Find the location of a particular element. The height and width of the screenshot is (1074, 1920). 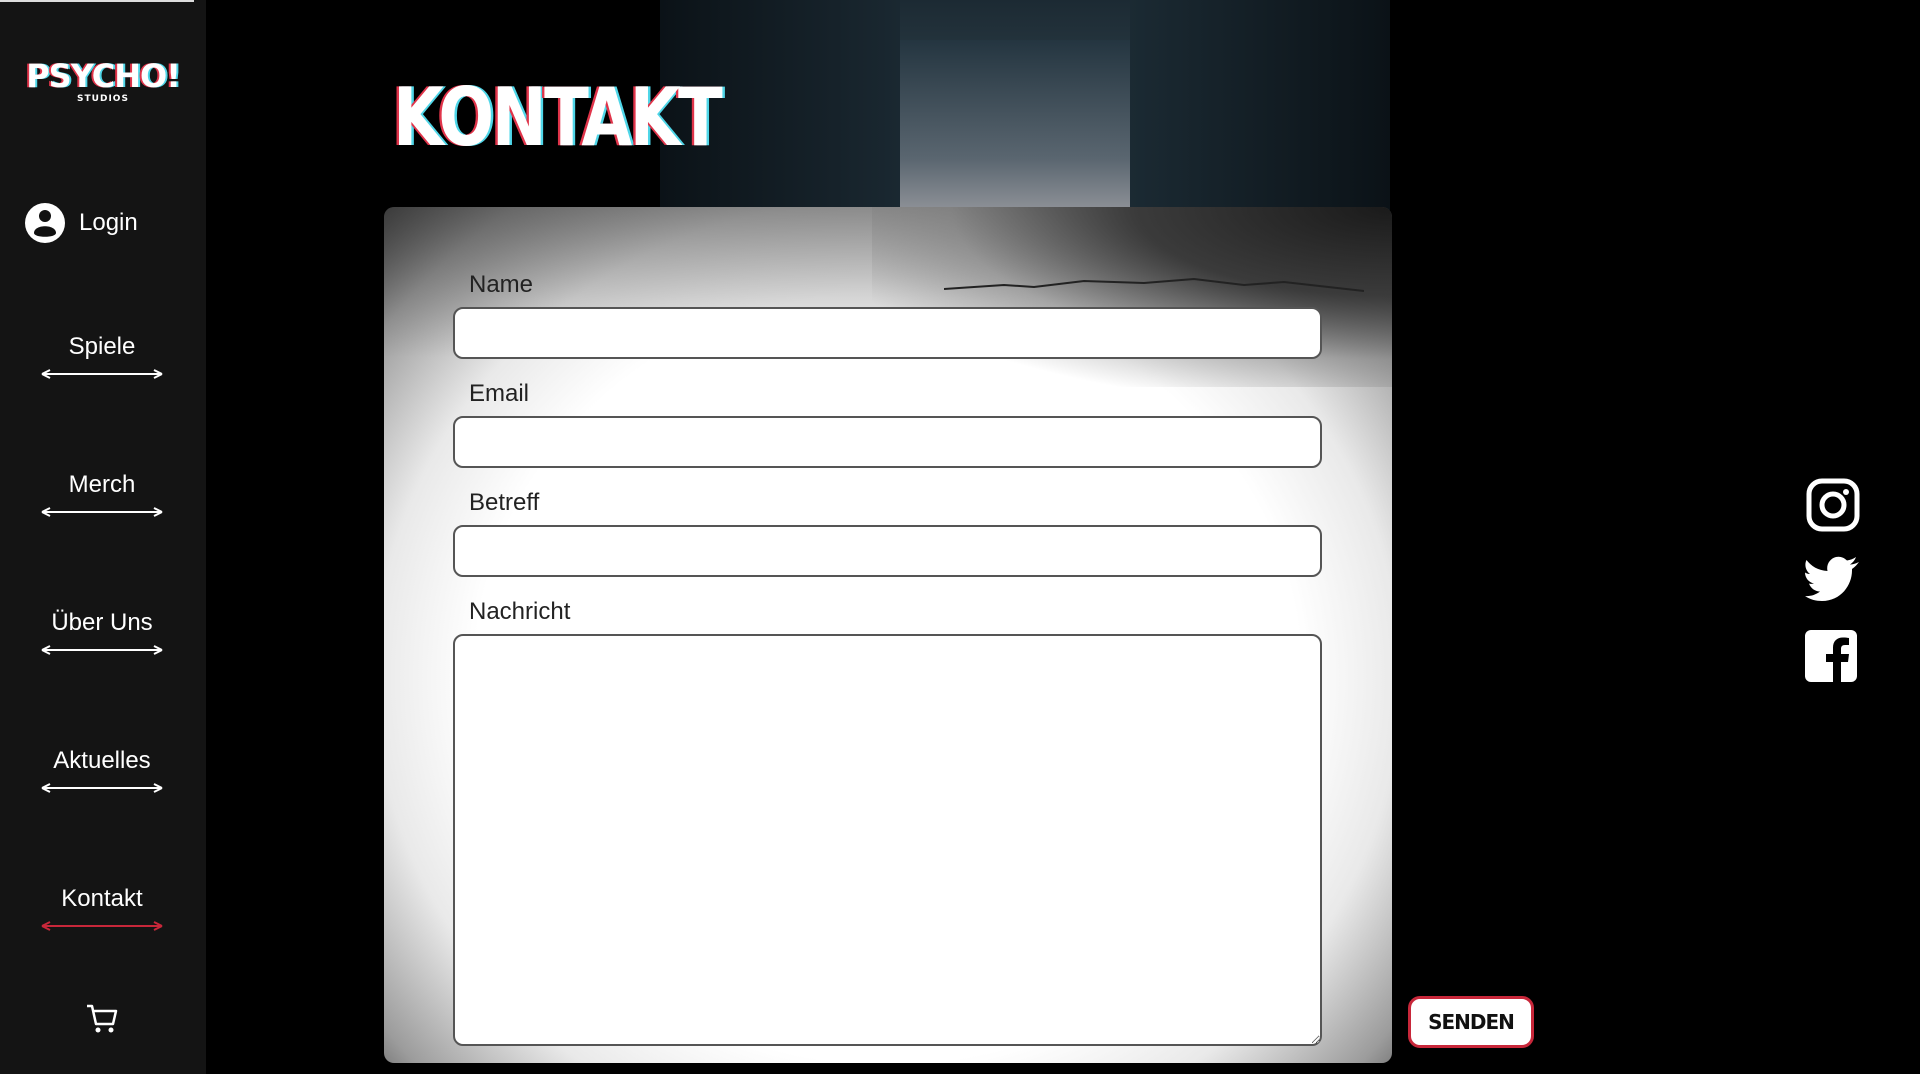

sidebar-item-merch: Merch is located at coordinates (102, 494).